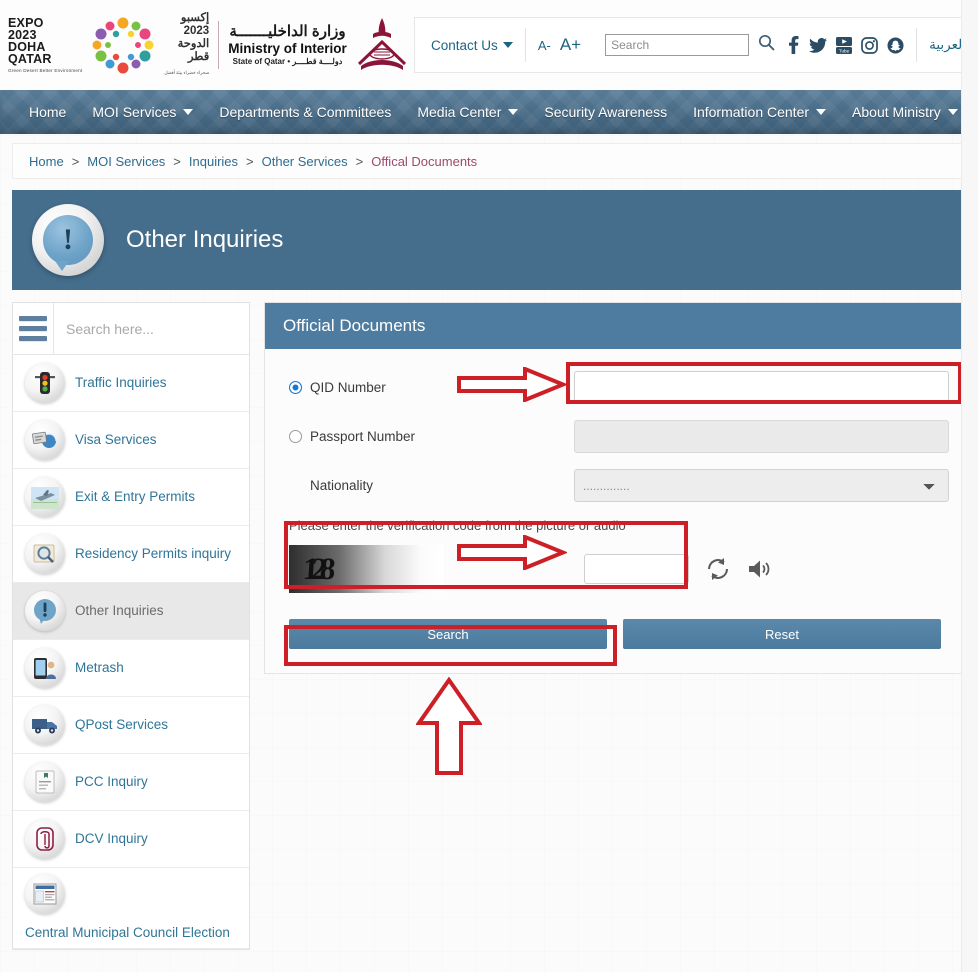  I want to click on airplane-icon, so click(45, 497).